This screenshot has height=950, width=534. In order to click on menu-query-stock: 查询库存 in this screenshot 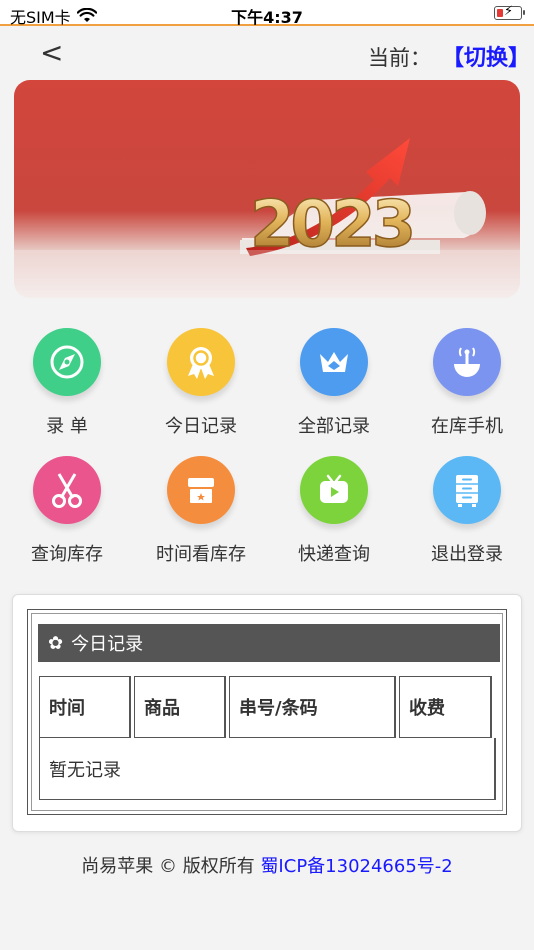, I will do `click(67, 511)`.